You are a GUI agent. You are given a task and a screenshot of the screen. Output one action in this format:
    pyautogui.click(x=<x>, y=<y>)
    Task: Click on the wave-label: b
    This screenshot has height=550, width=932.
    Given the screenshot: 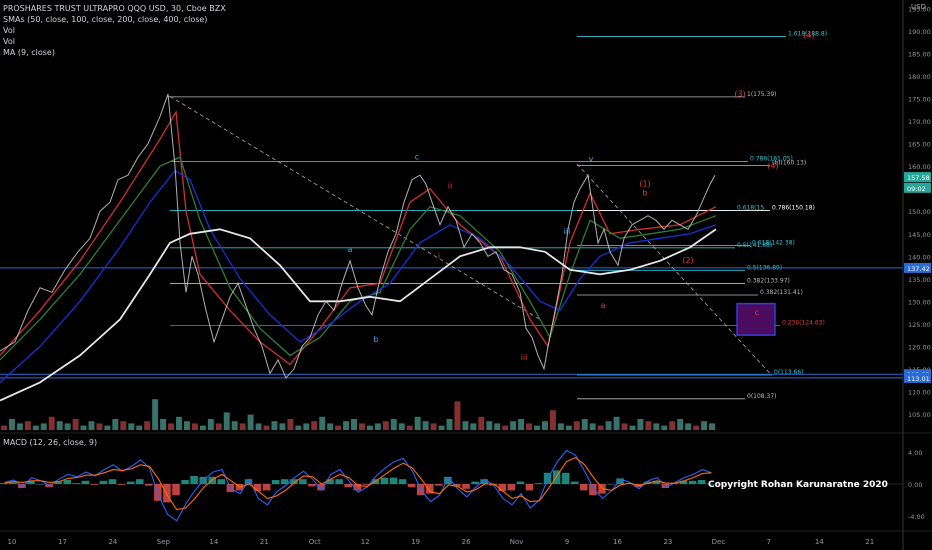 What is the action you would take?
    pyautogui.click(x=375, y=339)
    